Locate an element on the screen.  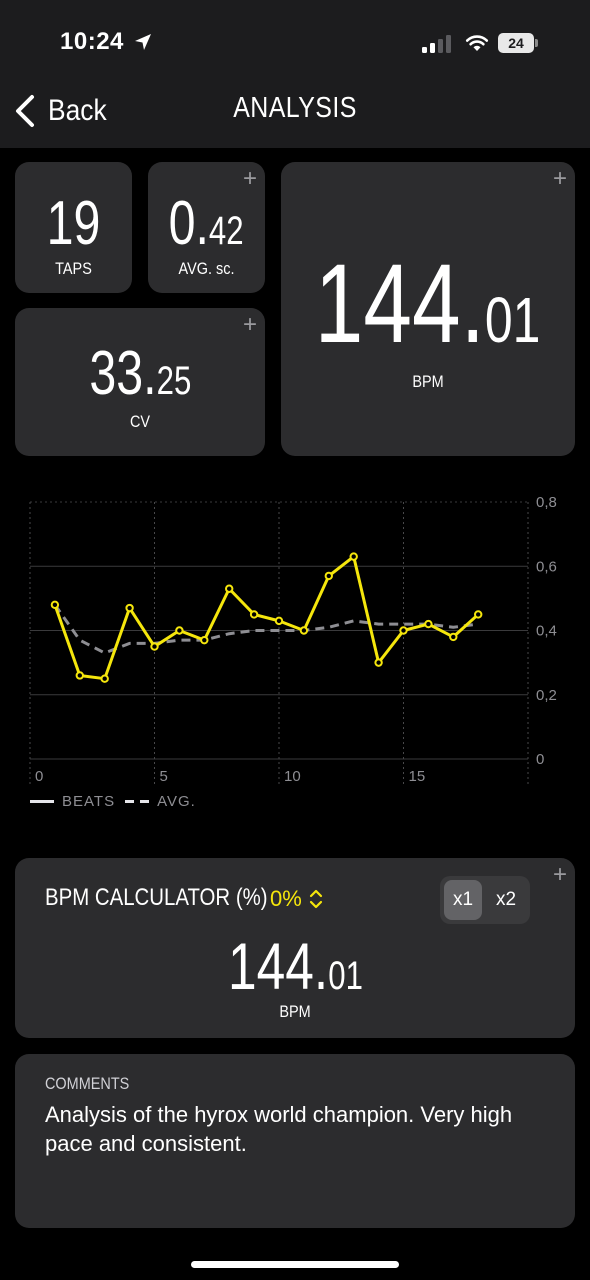
location-arrow-icon is located at coordinates (143, 42).